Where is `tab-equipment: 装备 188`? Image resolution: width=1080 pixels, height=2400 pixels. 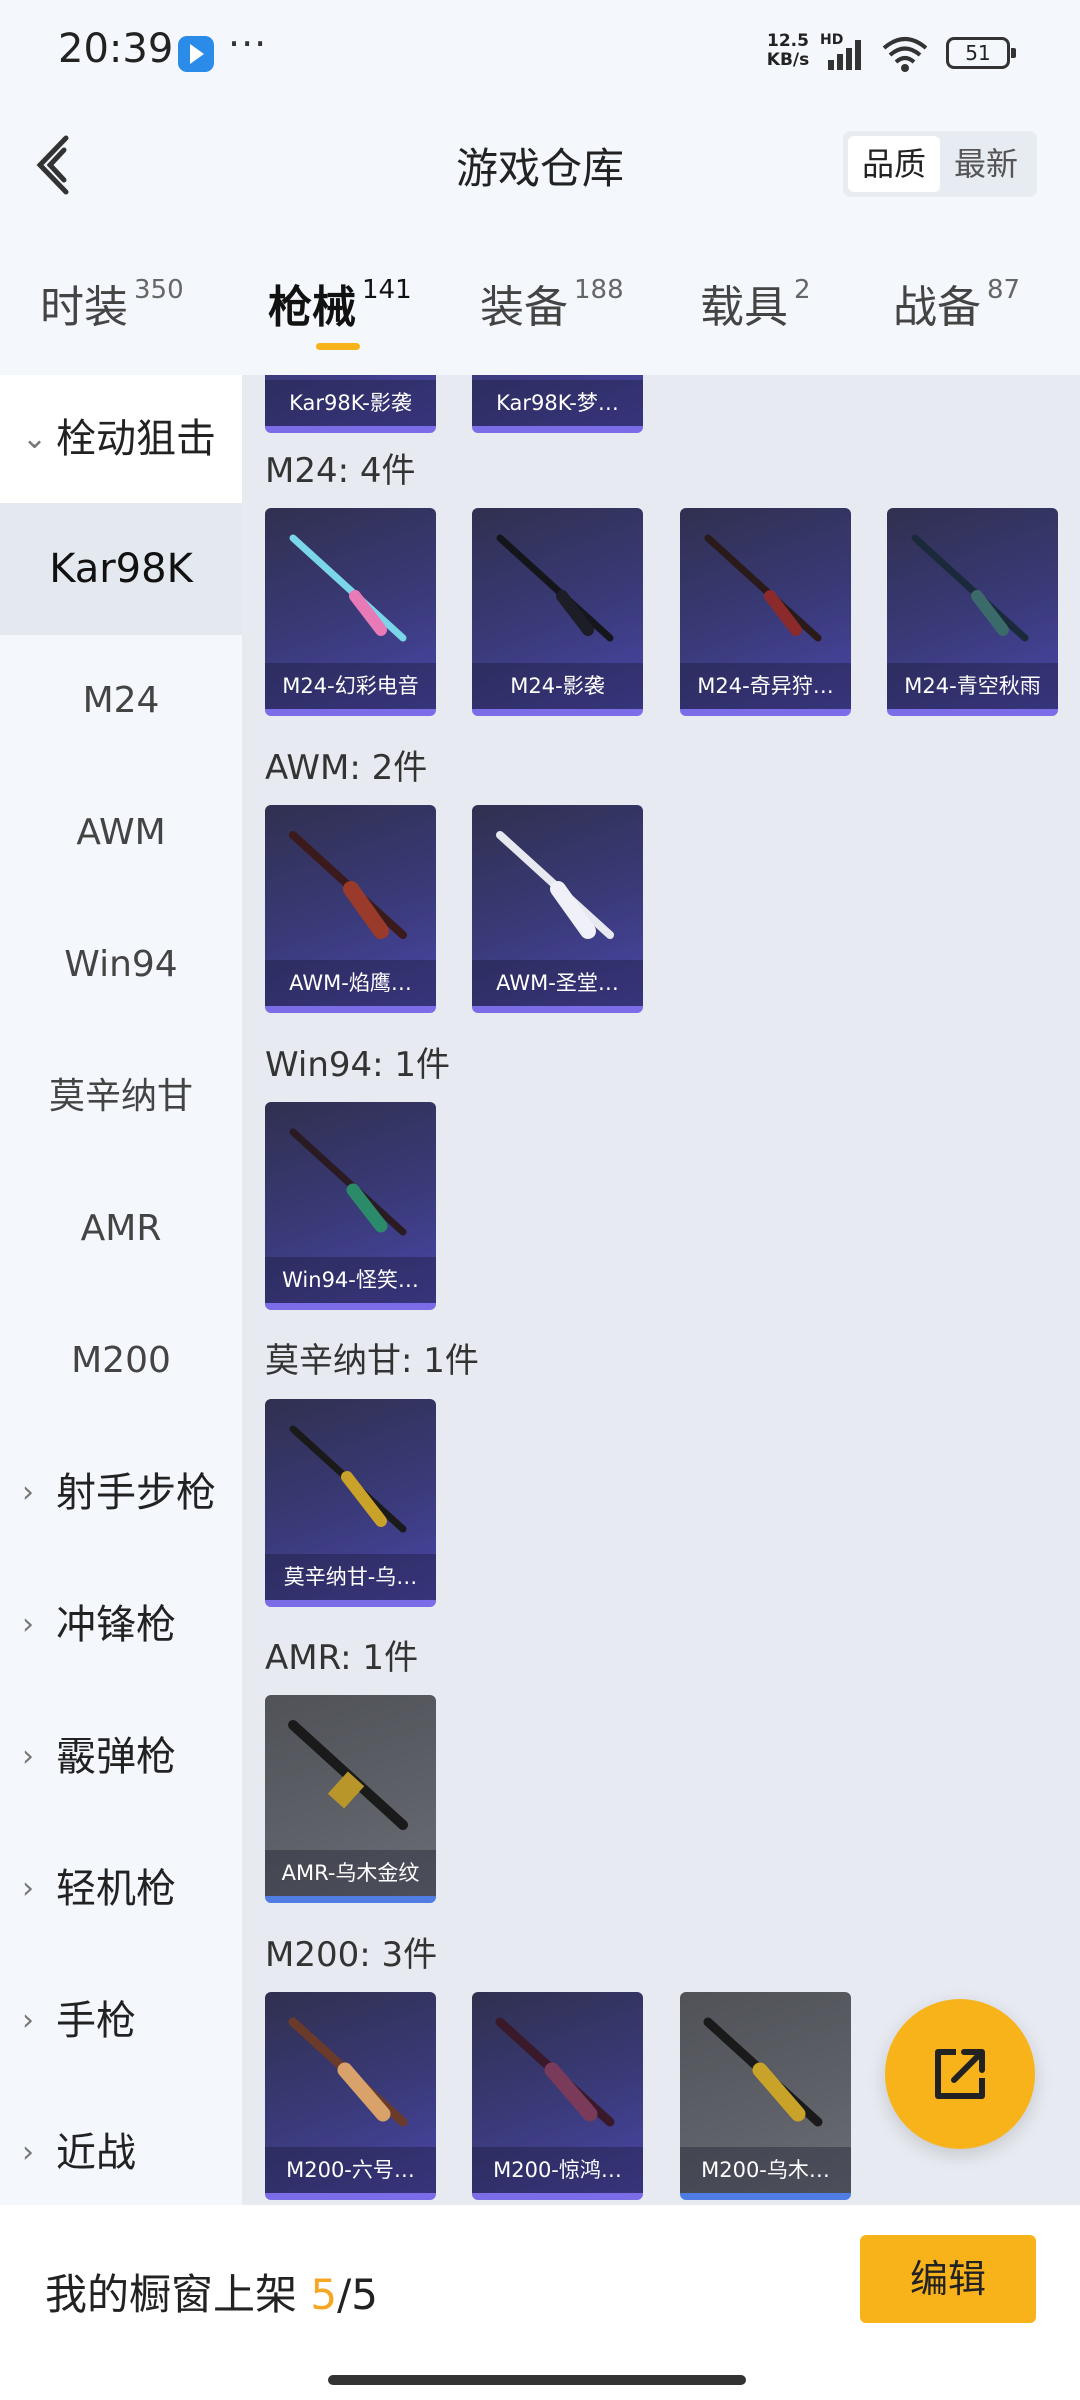
tab-equipment: 装备 188 is located at coordinates (552, 303).